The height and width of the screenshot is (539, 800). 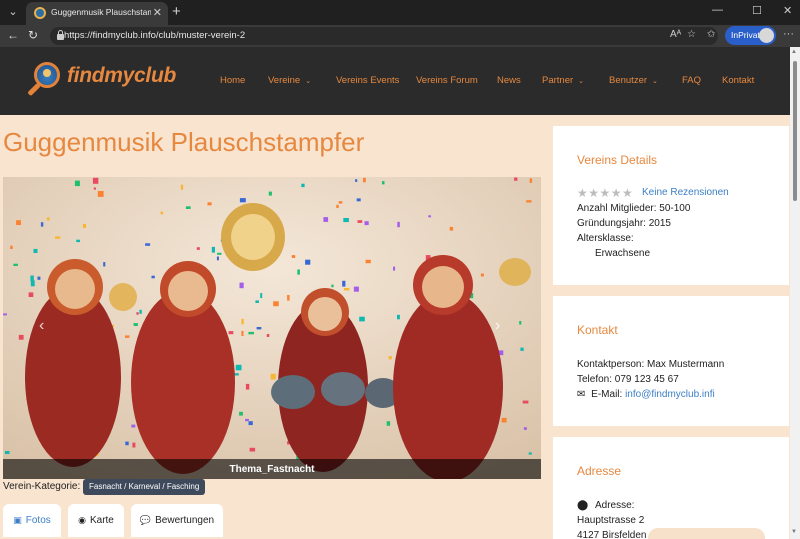 I want to click on contact-person: Kontaktperson: Max Mustermann, so click(x=651, y=364).